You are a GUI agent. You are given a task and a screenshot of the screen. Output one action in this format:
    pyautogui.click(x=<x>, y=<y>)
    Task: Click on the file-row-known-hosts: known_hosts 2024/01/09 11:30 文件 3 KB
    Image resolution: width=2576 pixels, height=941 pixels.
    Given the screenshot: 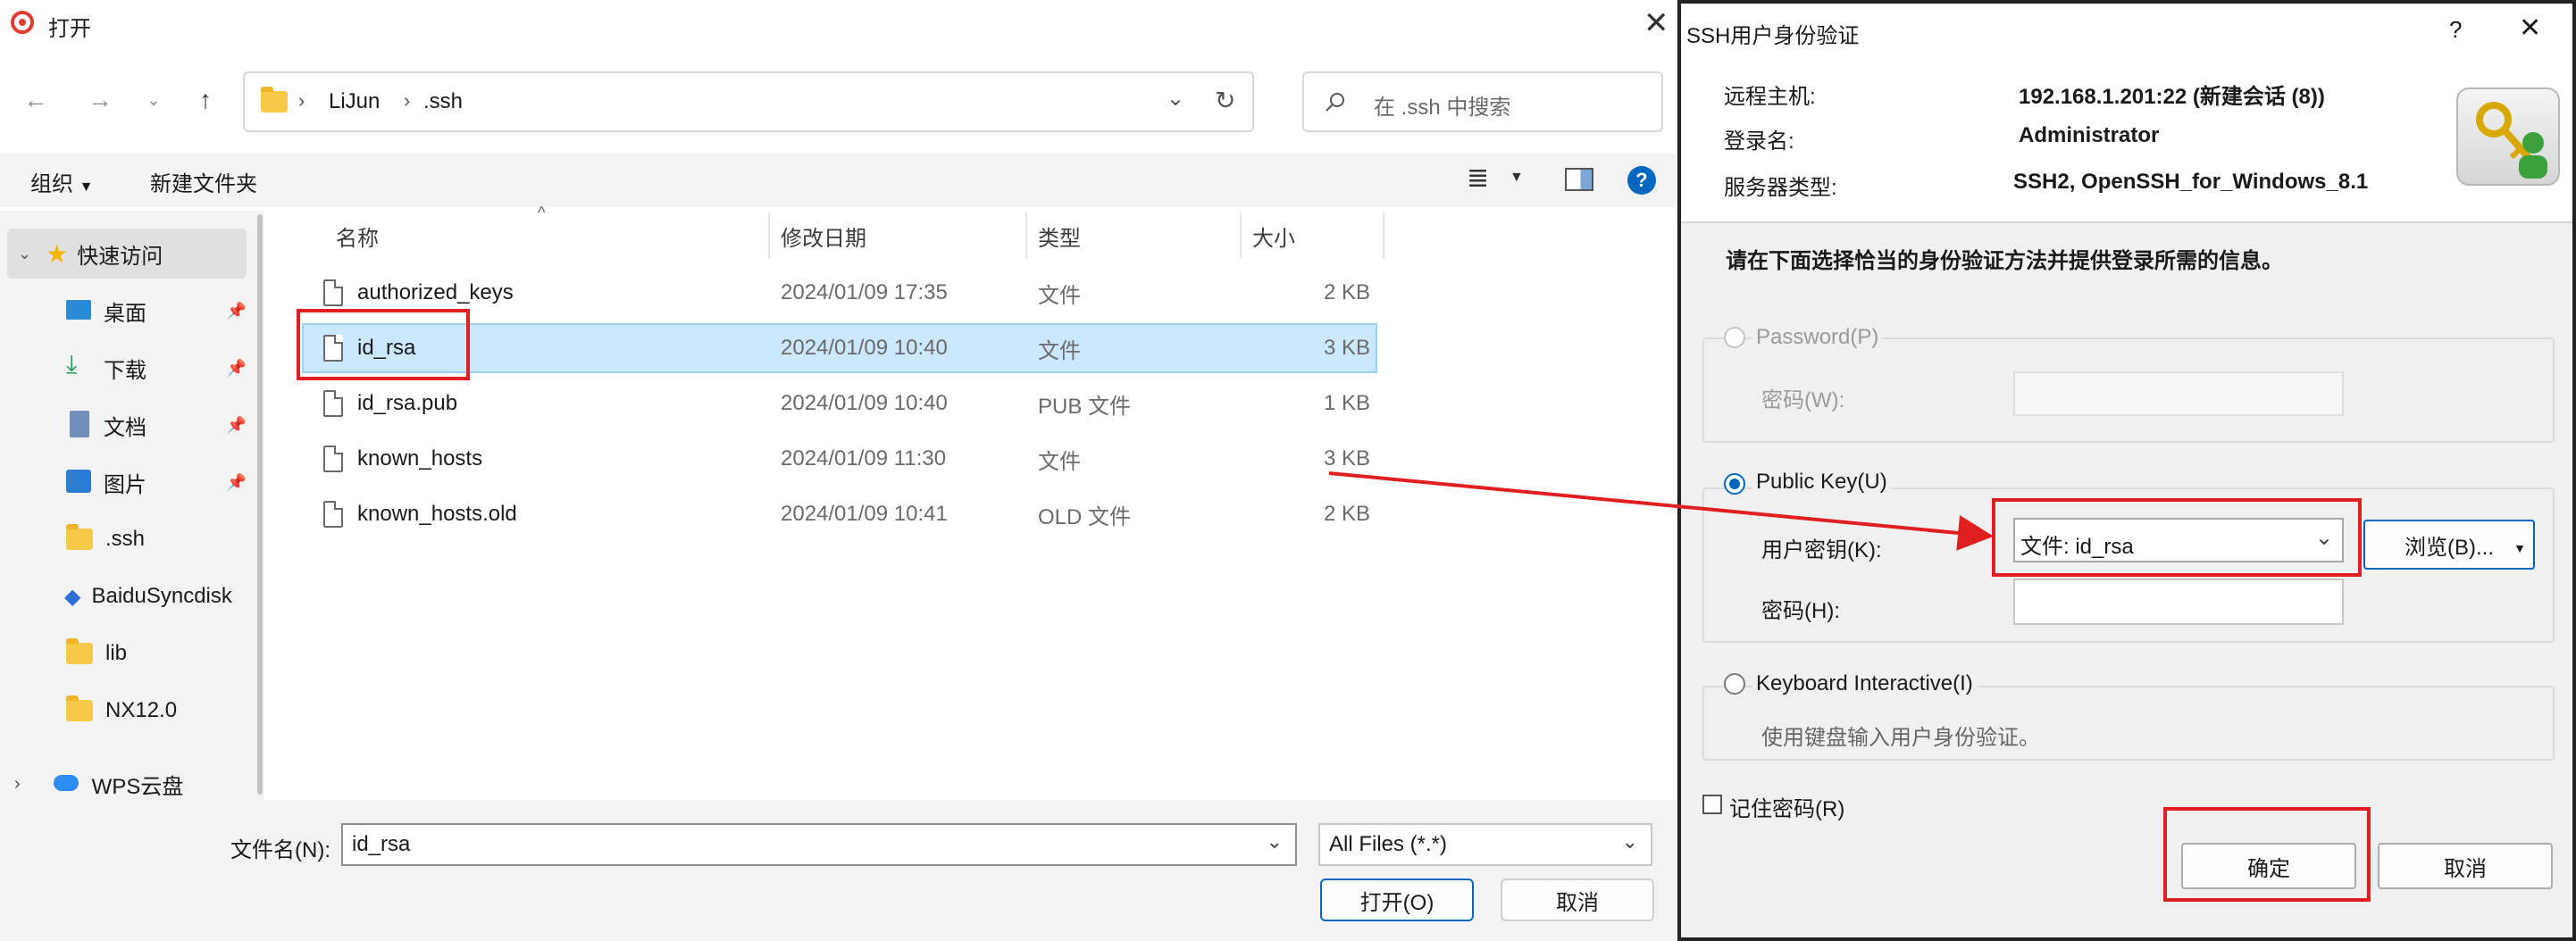 What is the action you would take?
    pyautogui.click(x=840, y=459)
    